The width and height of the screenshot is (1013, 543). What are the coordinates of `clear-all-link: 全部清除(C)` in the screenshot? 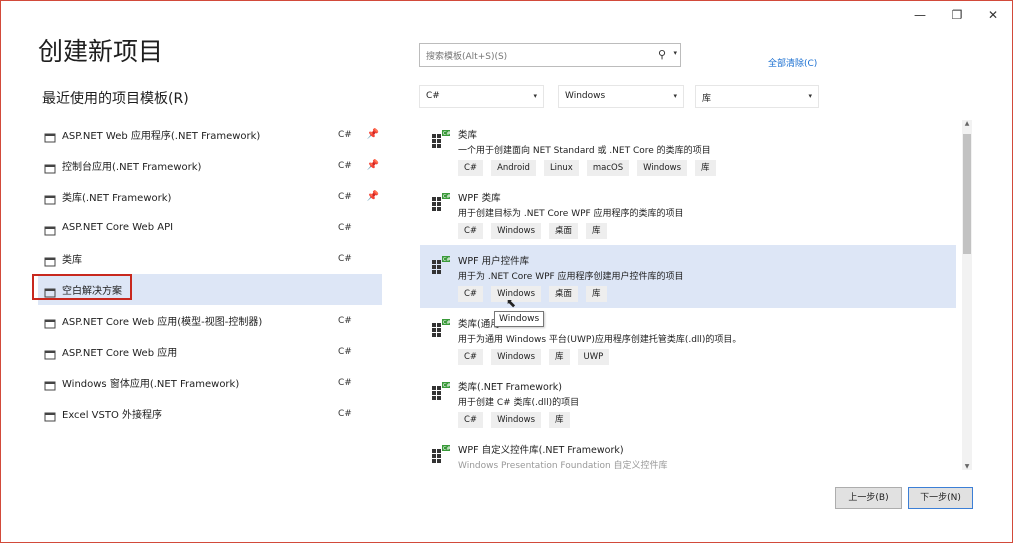 It's located at (792, 62).